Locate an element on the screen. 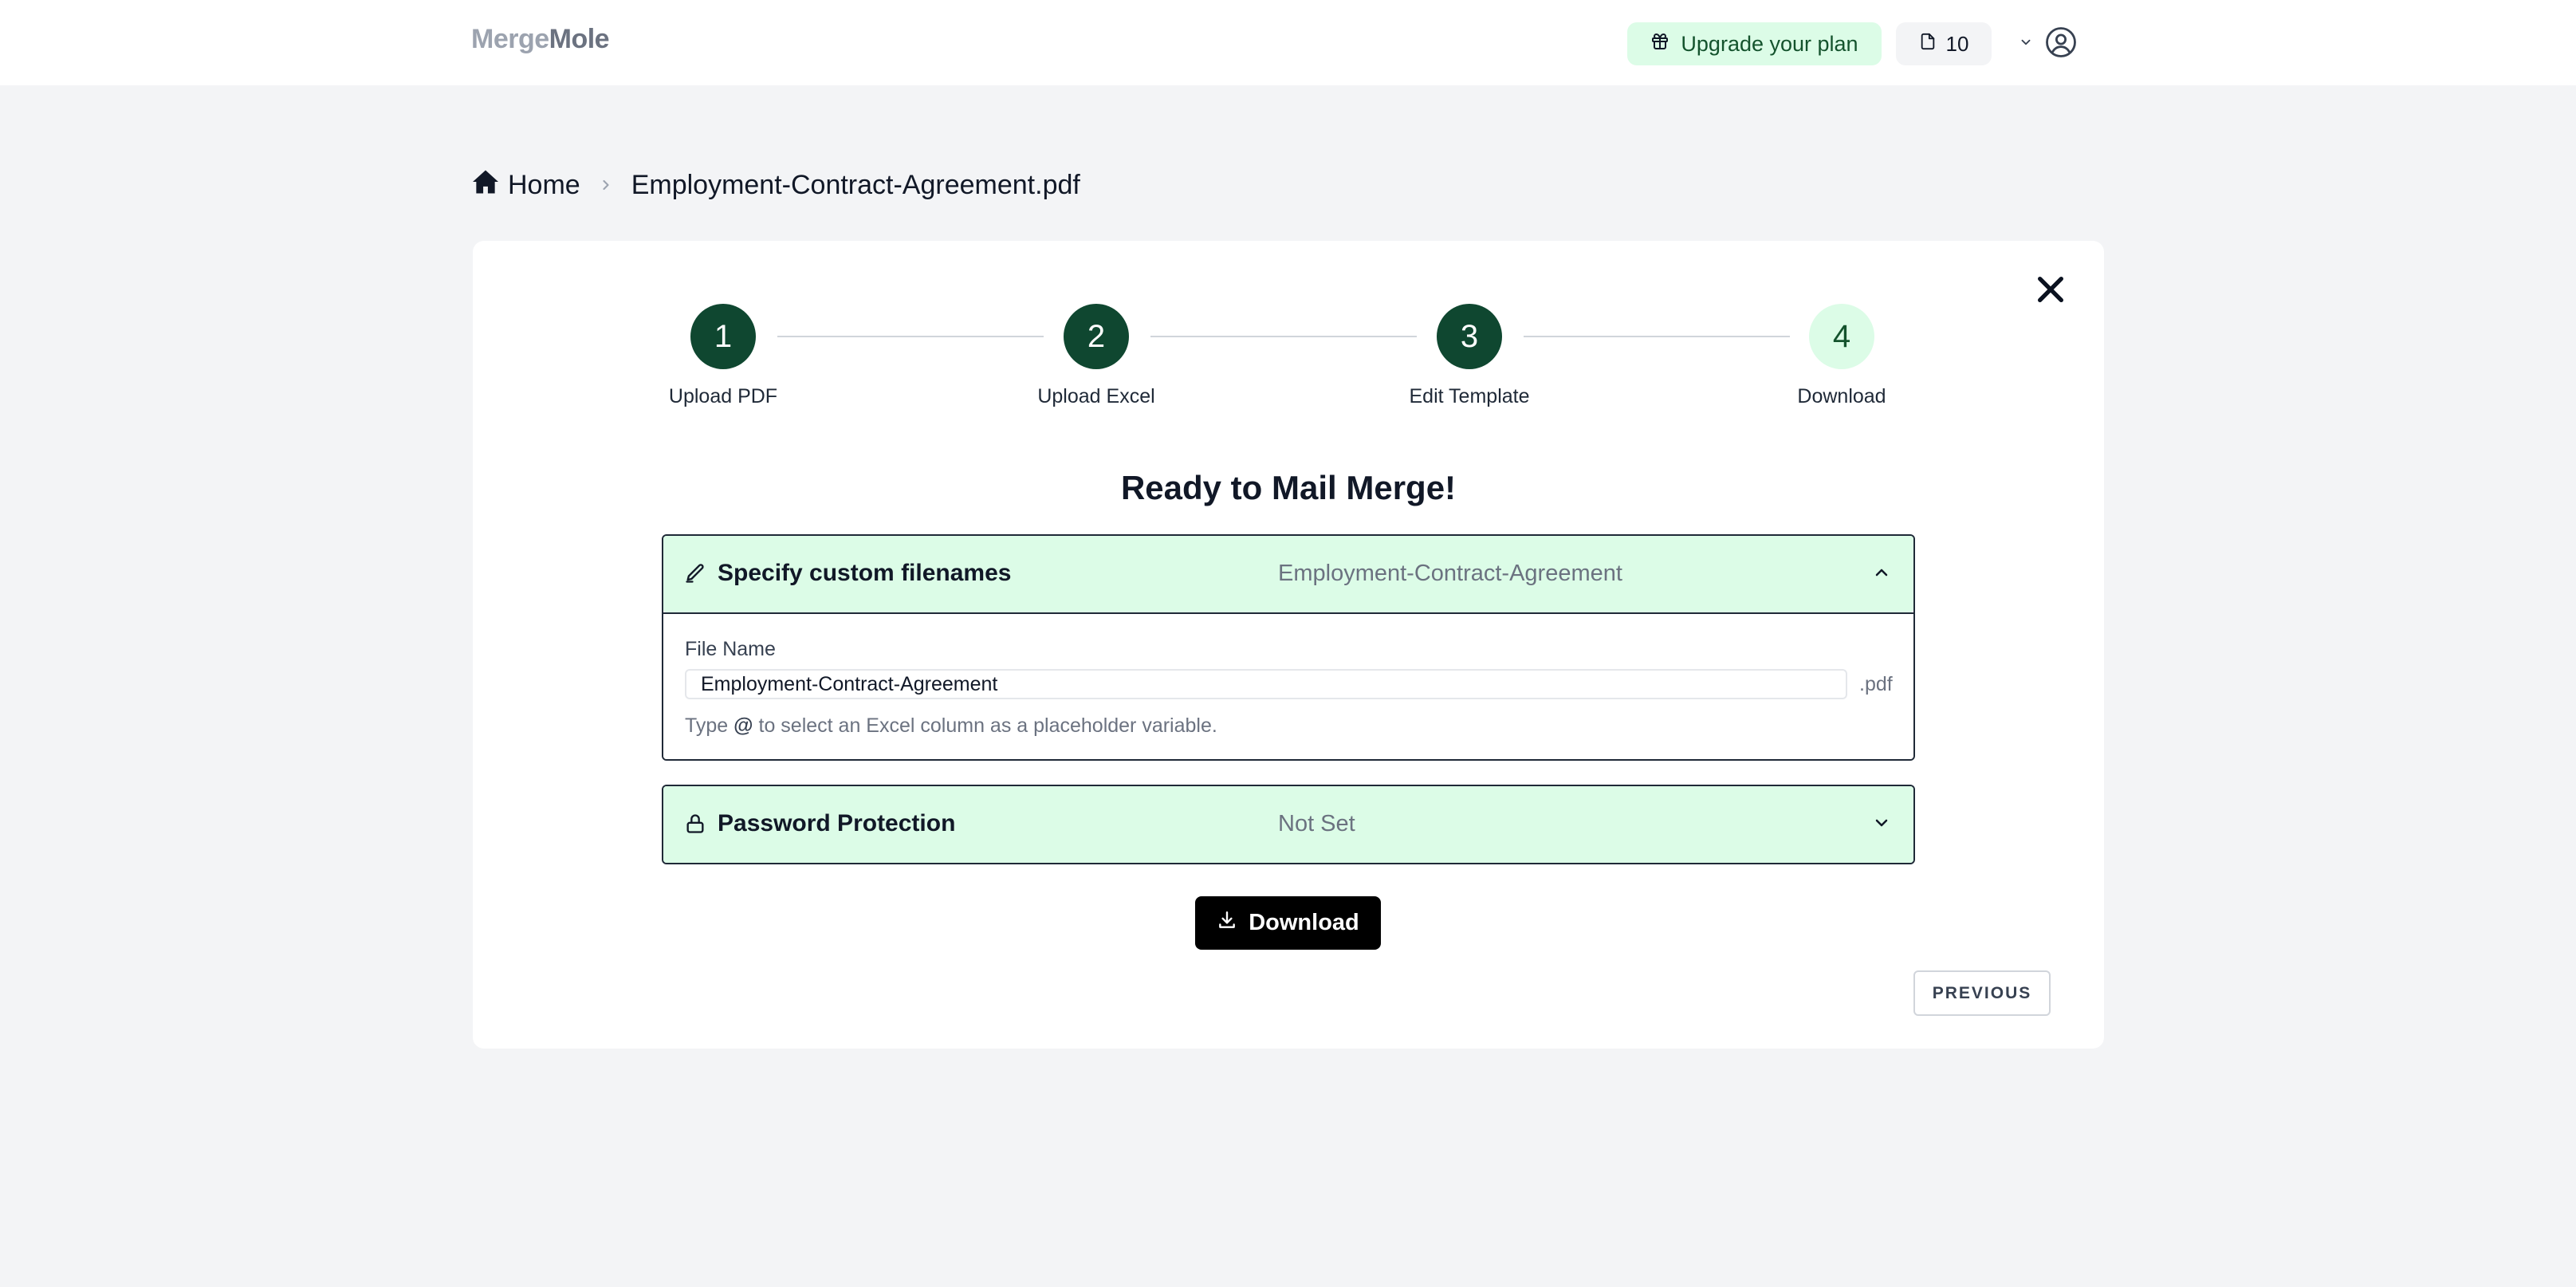 The image size is (2576, 1287). home-icon is located at coordinates (486, 185).